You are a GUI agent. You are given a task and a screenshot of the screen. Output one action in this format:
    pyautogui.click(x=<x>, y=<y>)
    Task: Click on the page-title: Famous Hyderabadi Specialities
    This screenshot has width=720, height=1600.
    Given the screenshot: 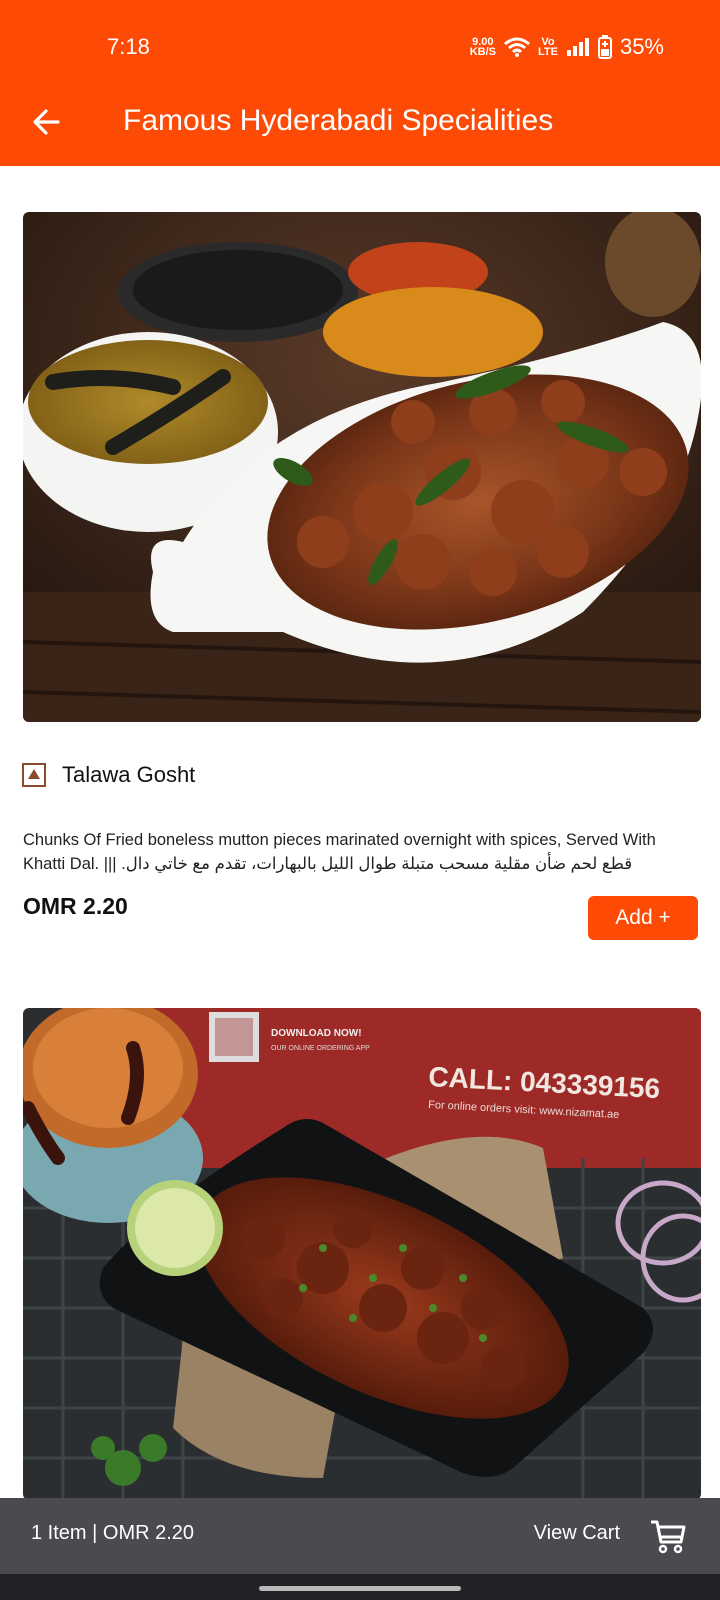 What is the action you would take?
    pyautogui.click(x=338, y=120)
    